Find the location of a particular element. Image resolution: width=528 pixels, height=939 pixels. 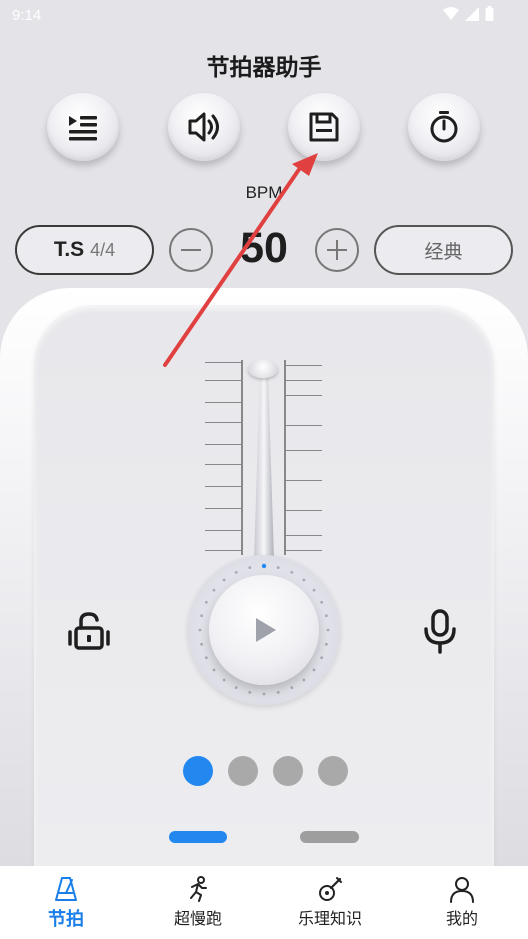

nav-label: 节拍 is located at coordinates (66, 919).